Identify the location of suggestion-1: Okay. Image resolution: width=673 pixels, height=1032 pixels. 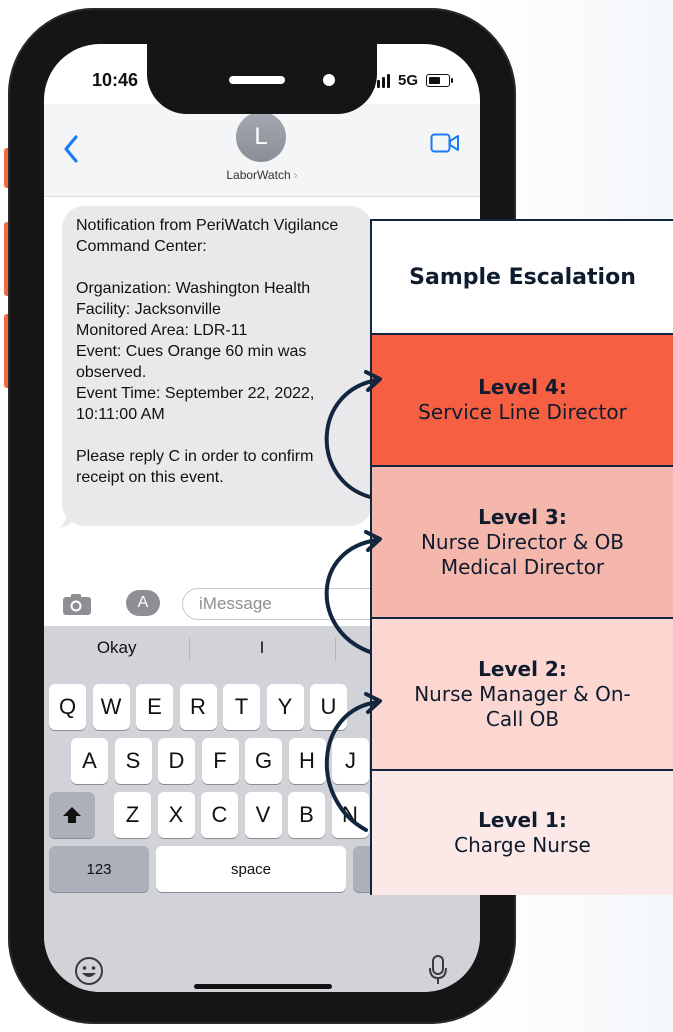
(116, 648).